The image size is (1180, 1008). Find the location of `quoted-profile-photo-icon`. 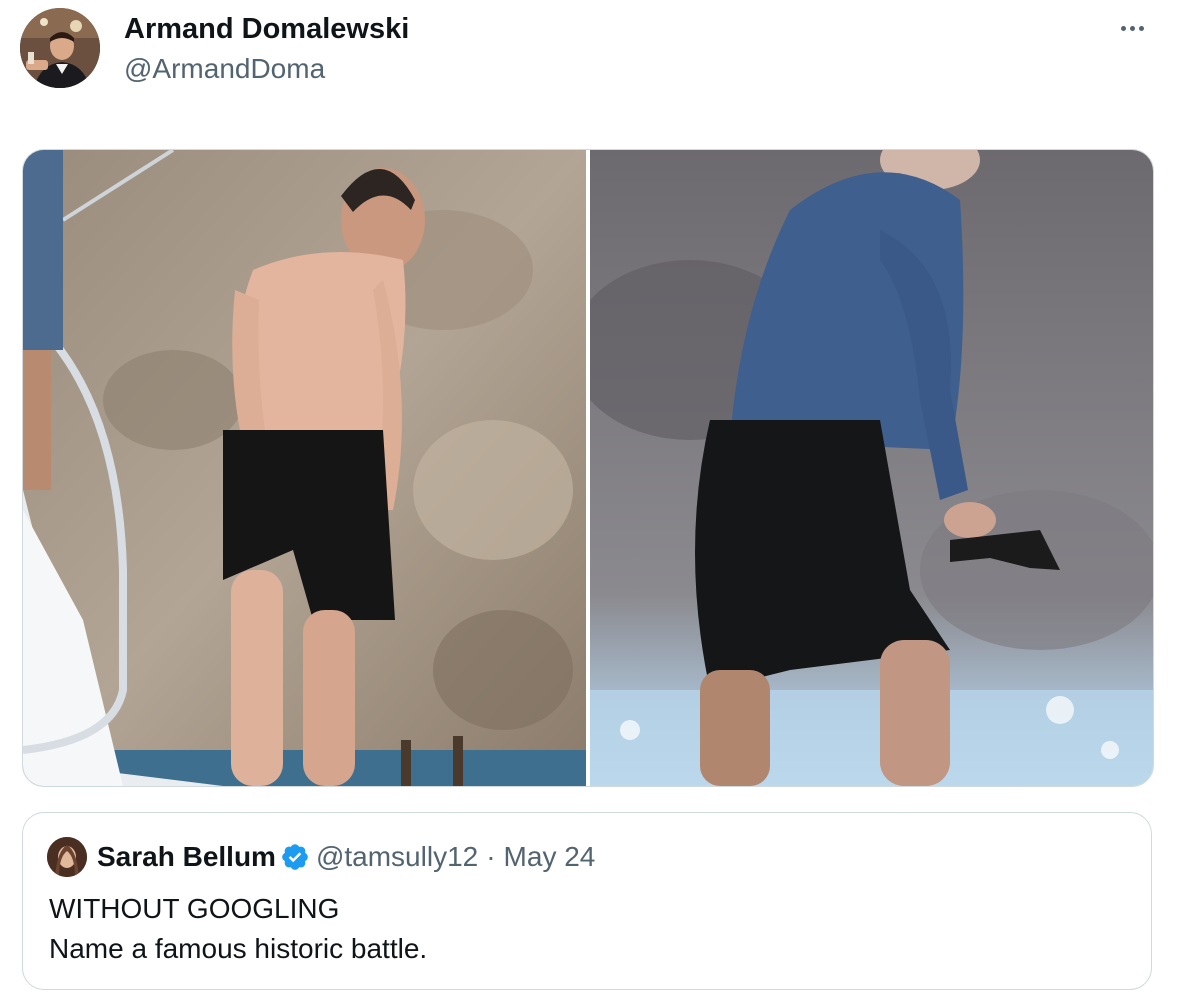

quoted-profile-photo-icon is located at coordinates (67, 857).